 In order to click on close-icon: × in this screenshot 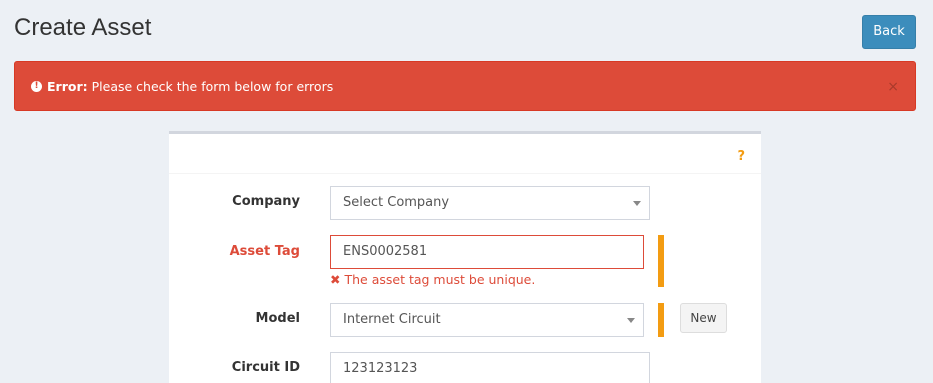, I will do `click(893, 87)`.